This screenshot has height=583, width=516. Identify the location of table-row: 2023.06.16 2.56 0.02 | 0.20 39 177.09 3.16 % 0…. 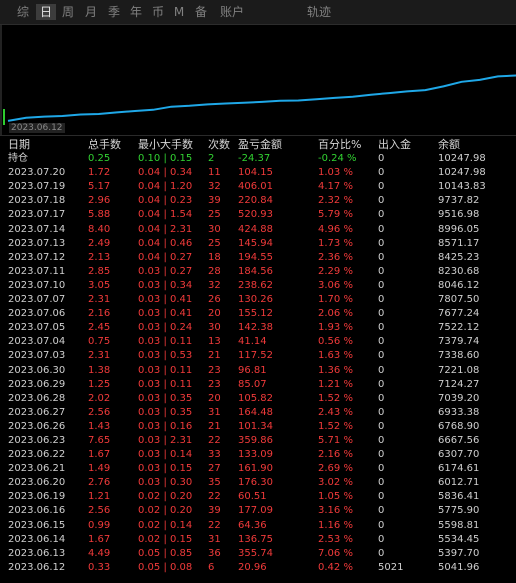
(258, 511).